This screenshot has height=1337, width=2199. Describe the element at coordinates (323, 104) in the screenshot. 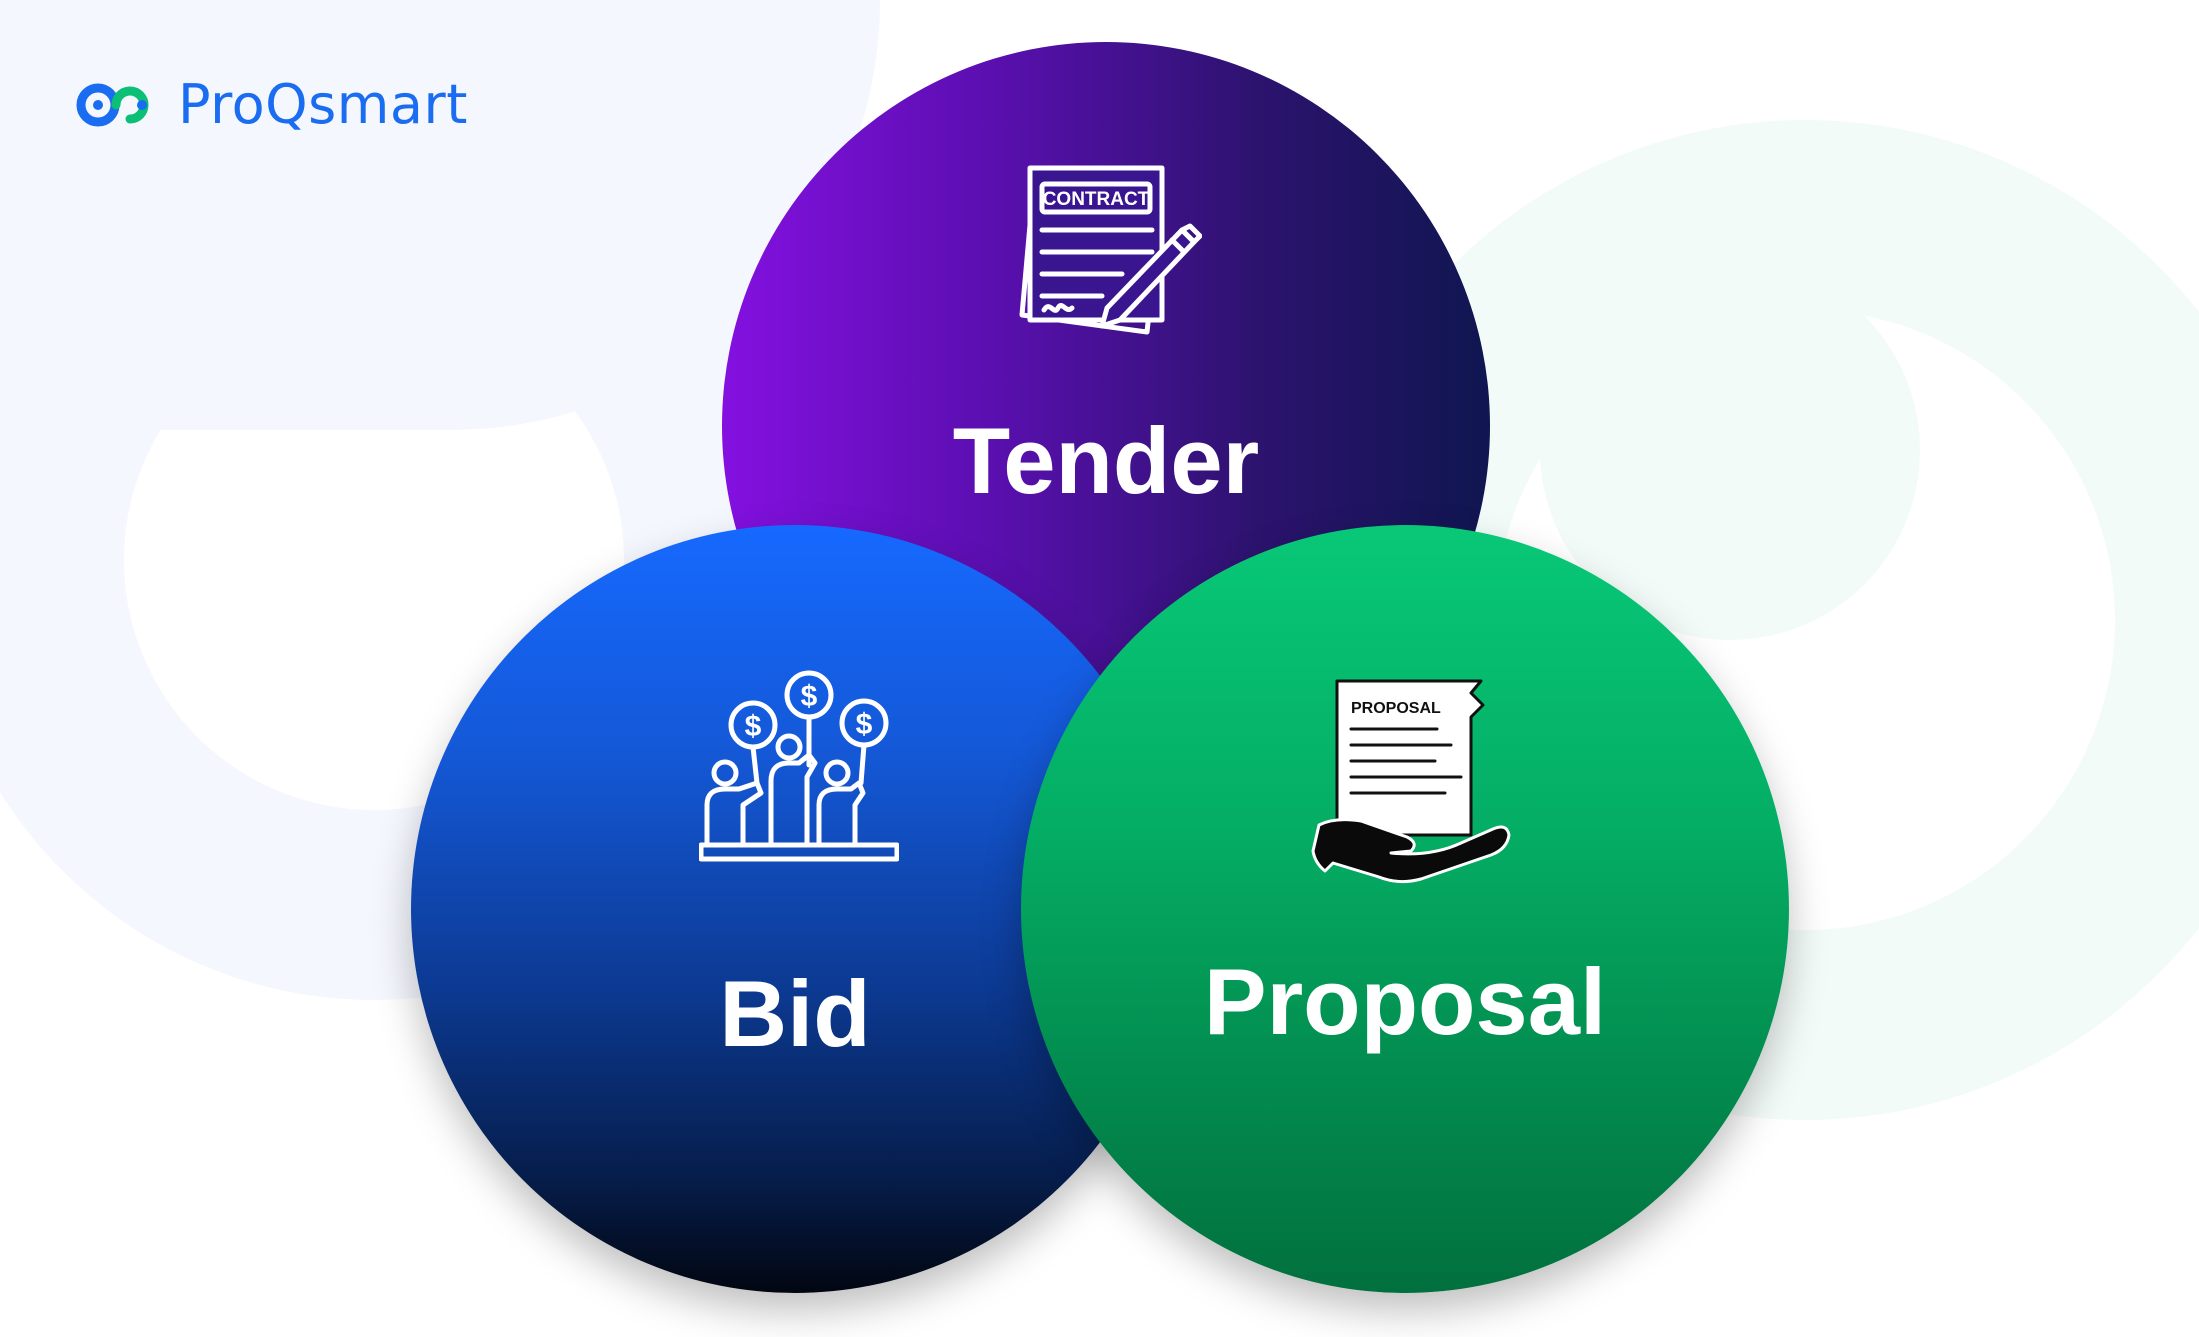

I see `brand-name: ProQsmart` at that location.